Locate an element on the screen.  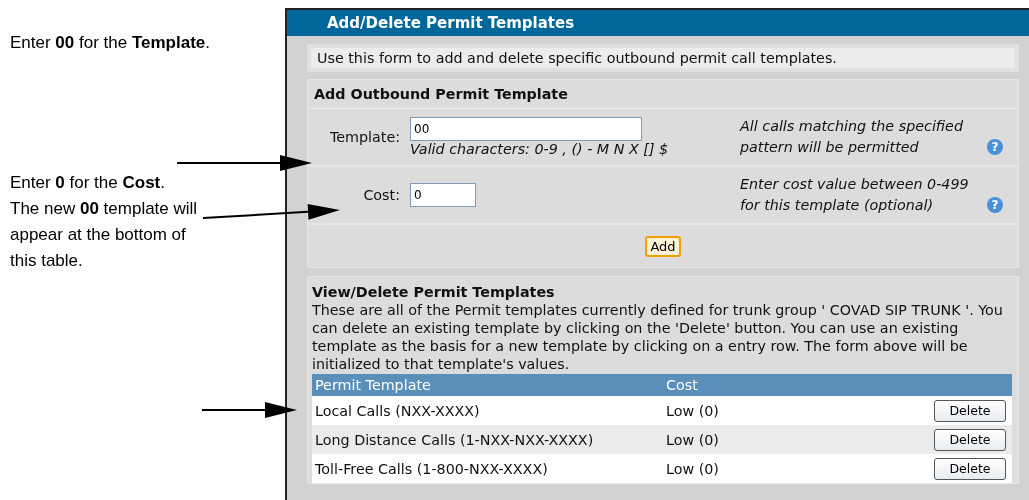
template-field: 00 is located at coordinates (526, 129).